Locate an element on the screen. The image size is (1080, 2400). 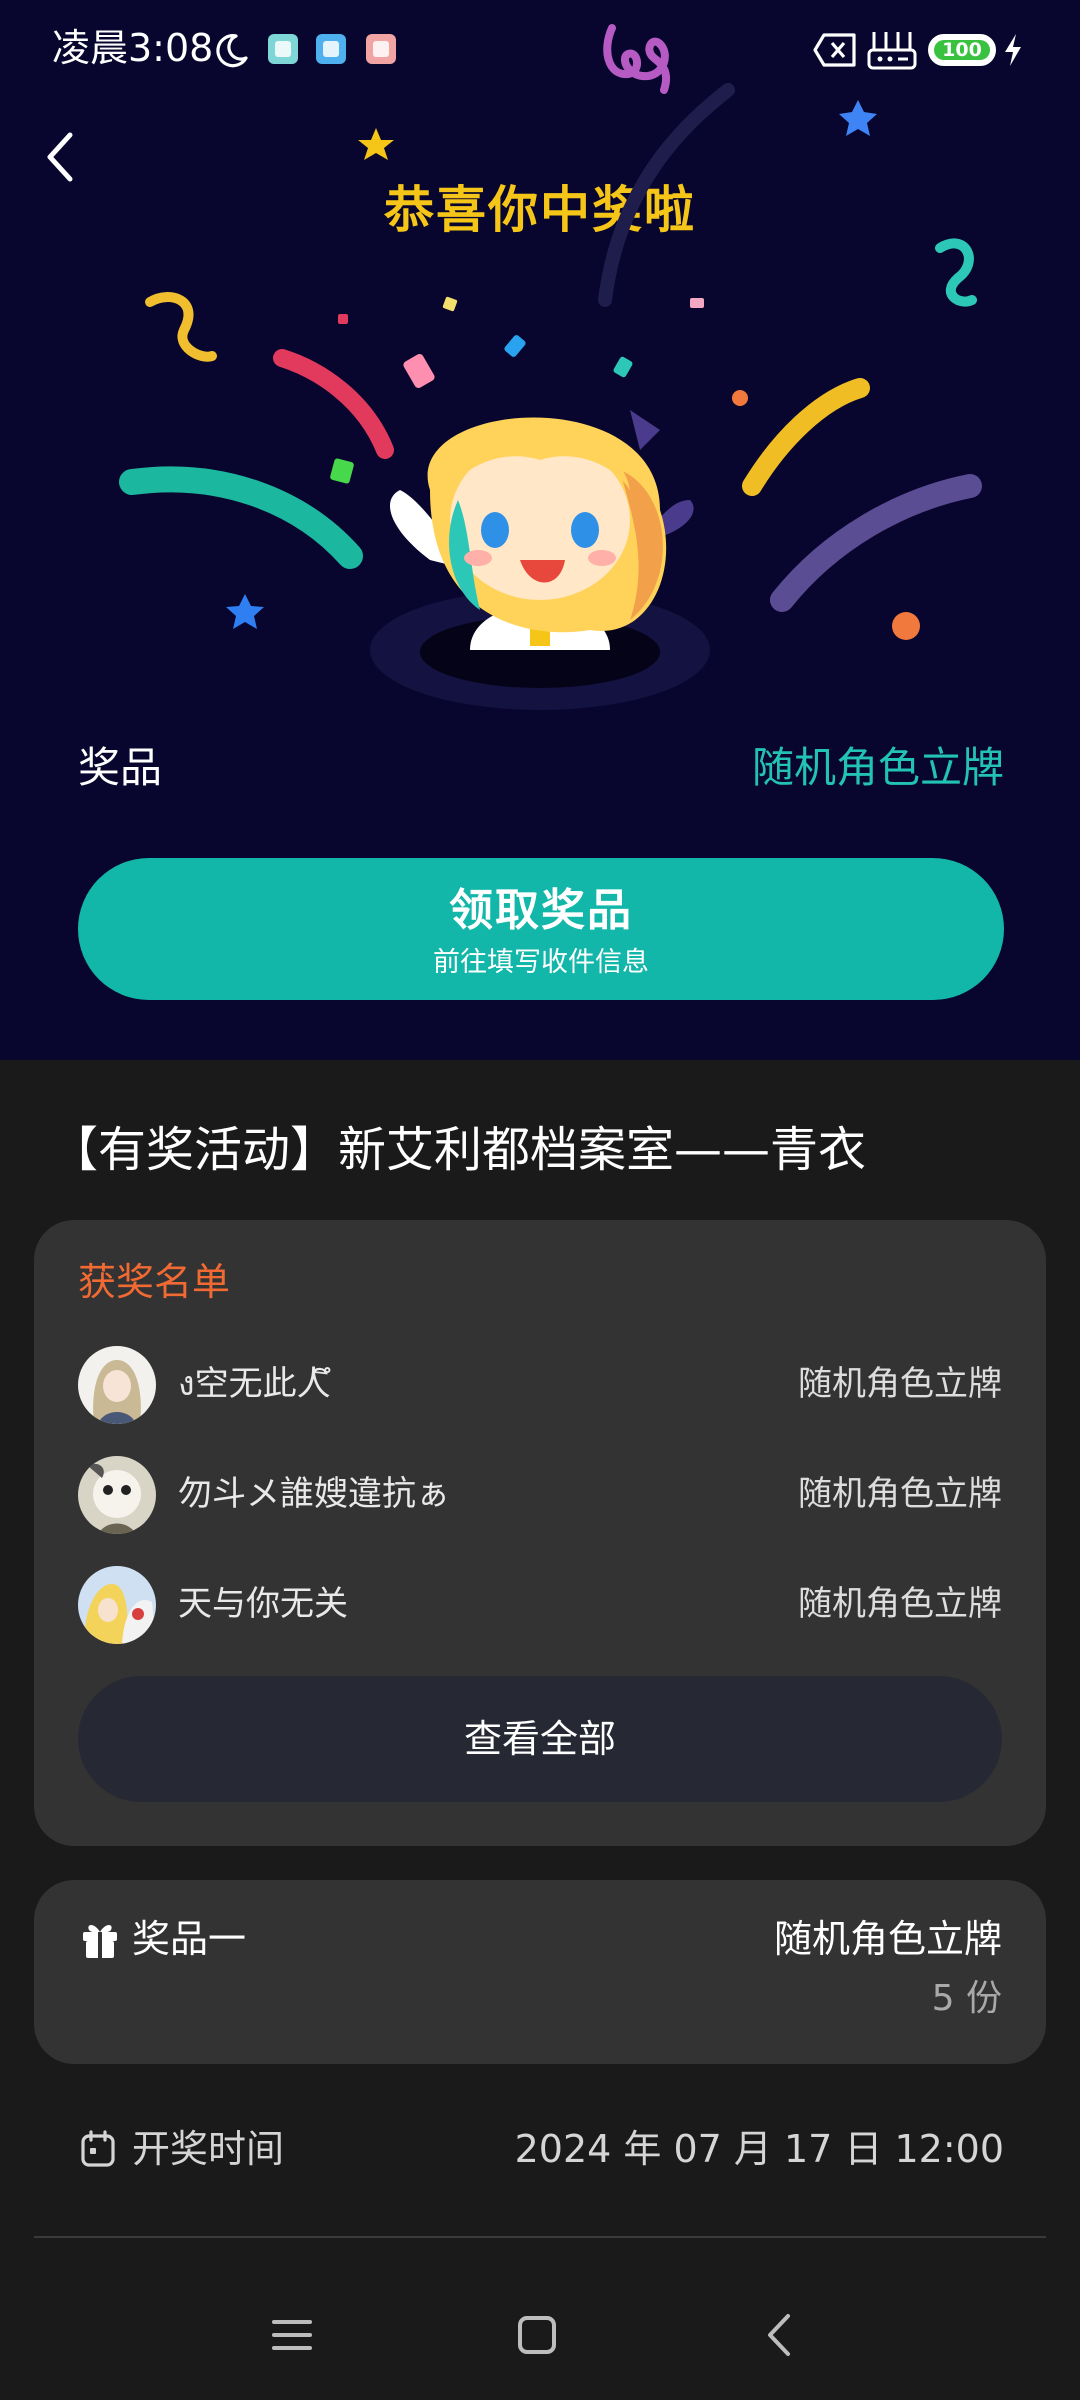
winner-name: 天与你无关 is located at coordinates (263, 1604).